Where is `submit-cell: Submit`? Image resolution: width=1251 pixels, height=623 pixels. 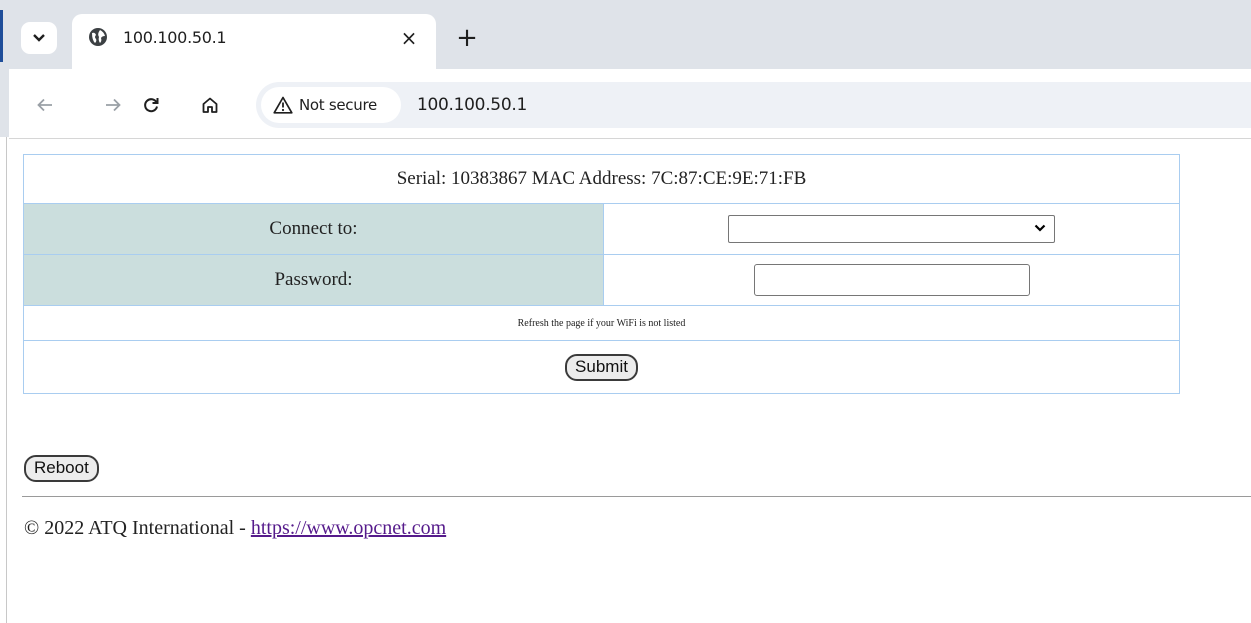 submit-cell: Submit is located at coordinates (601, 367).